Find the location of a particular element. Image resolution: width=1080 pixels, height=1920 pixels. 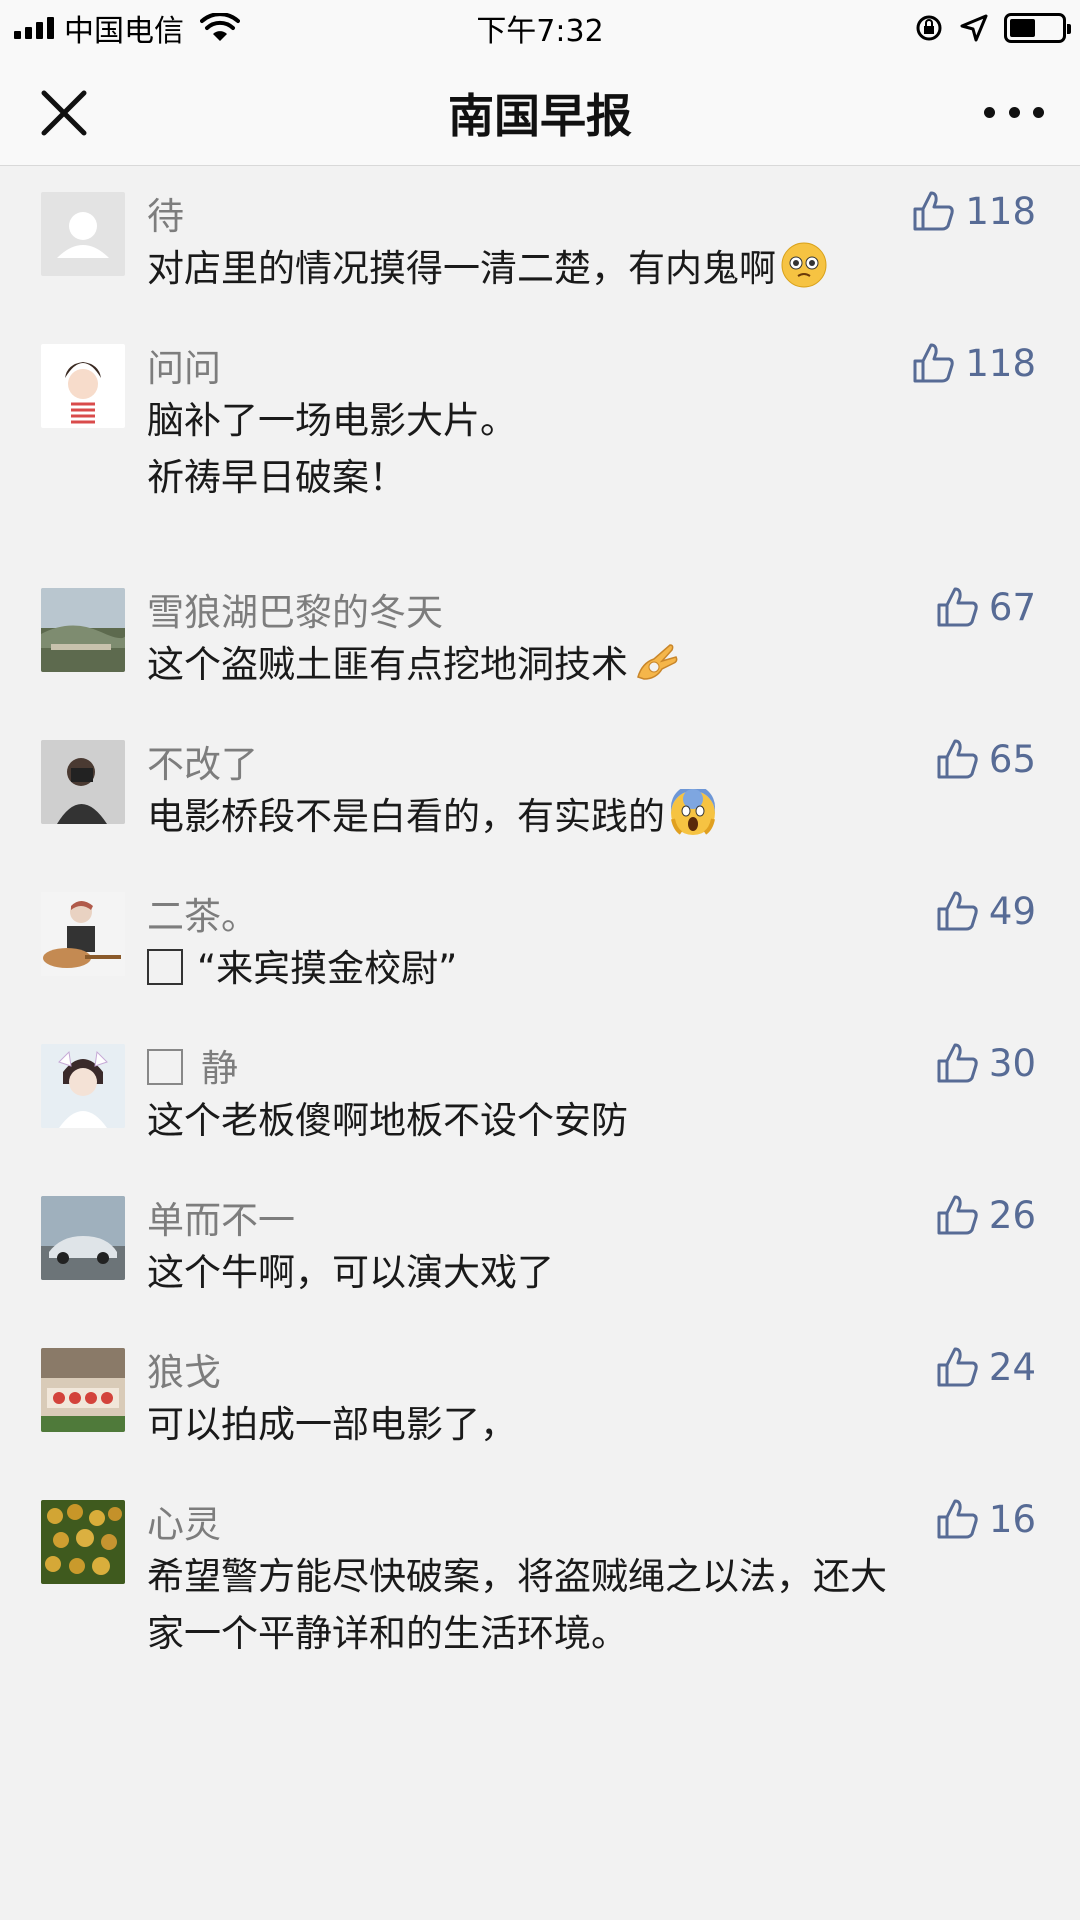

orientation-lock-icon is located at coordinates (929, 28).